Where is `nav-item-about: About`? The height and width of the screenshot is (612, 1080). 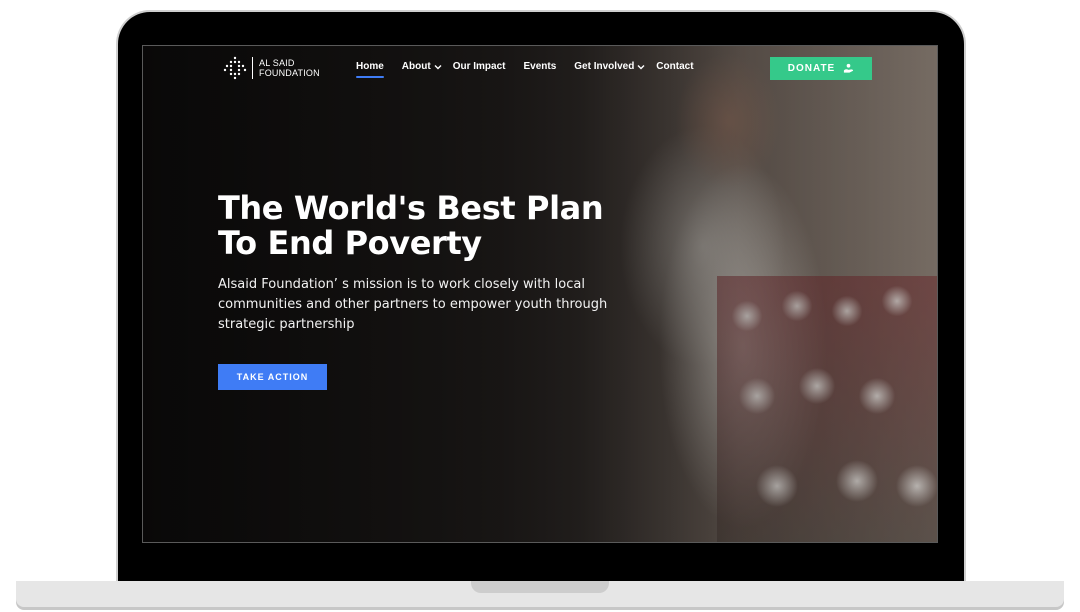
nav-item-about: About is located at coordinates (422, 66).